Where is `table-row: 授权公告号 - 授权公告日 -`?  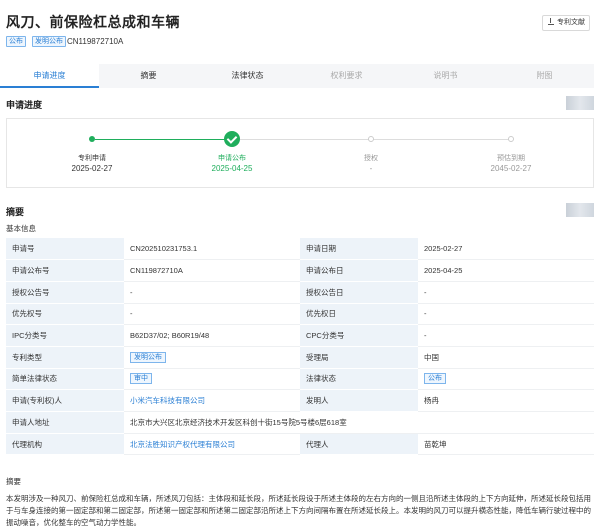 table-row: 授权公告号 - 授权公告日 - is located at coordinates (300, 292).